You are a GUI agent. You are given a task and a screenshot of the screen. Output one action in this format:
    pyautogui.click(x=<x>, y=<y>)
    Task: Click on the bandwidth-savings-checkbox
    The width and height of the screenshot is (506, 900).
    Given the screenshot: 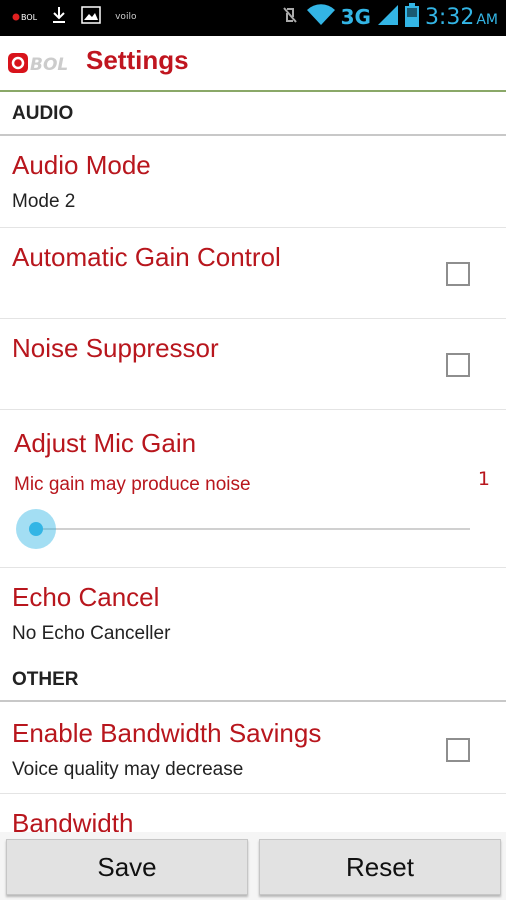 What is the action you would take?
    pyautogui.click(x=458, y=750)
    